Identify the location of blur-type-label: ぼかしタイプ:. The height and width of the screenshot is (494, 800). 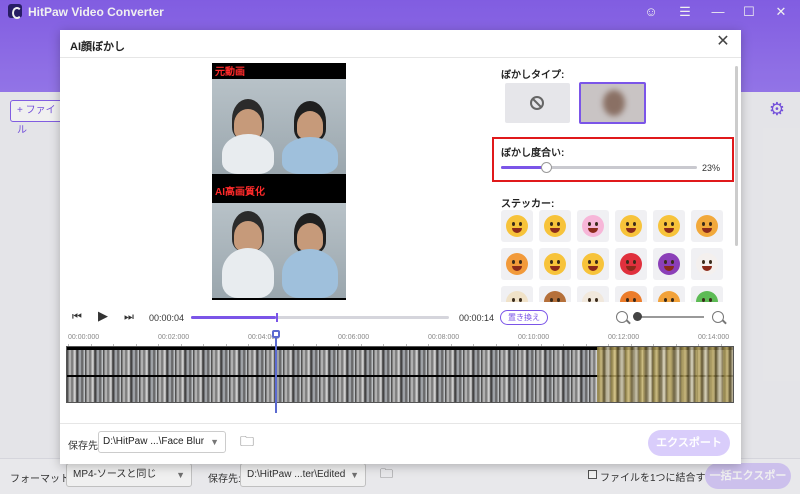
(533, 75).